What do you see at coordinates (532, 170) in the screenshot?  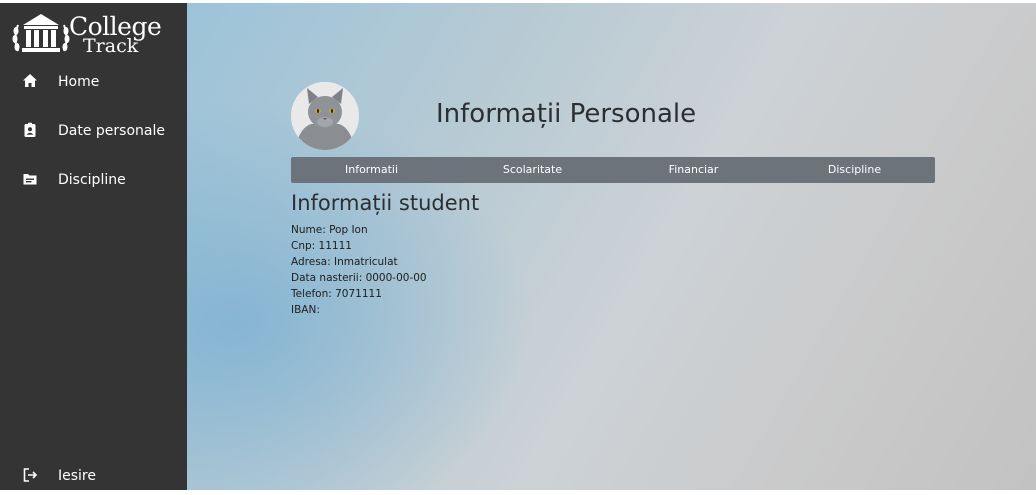 I see `tab-scolaritate: Scolaritate` at bounding box center [532, 170].